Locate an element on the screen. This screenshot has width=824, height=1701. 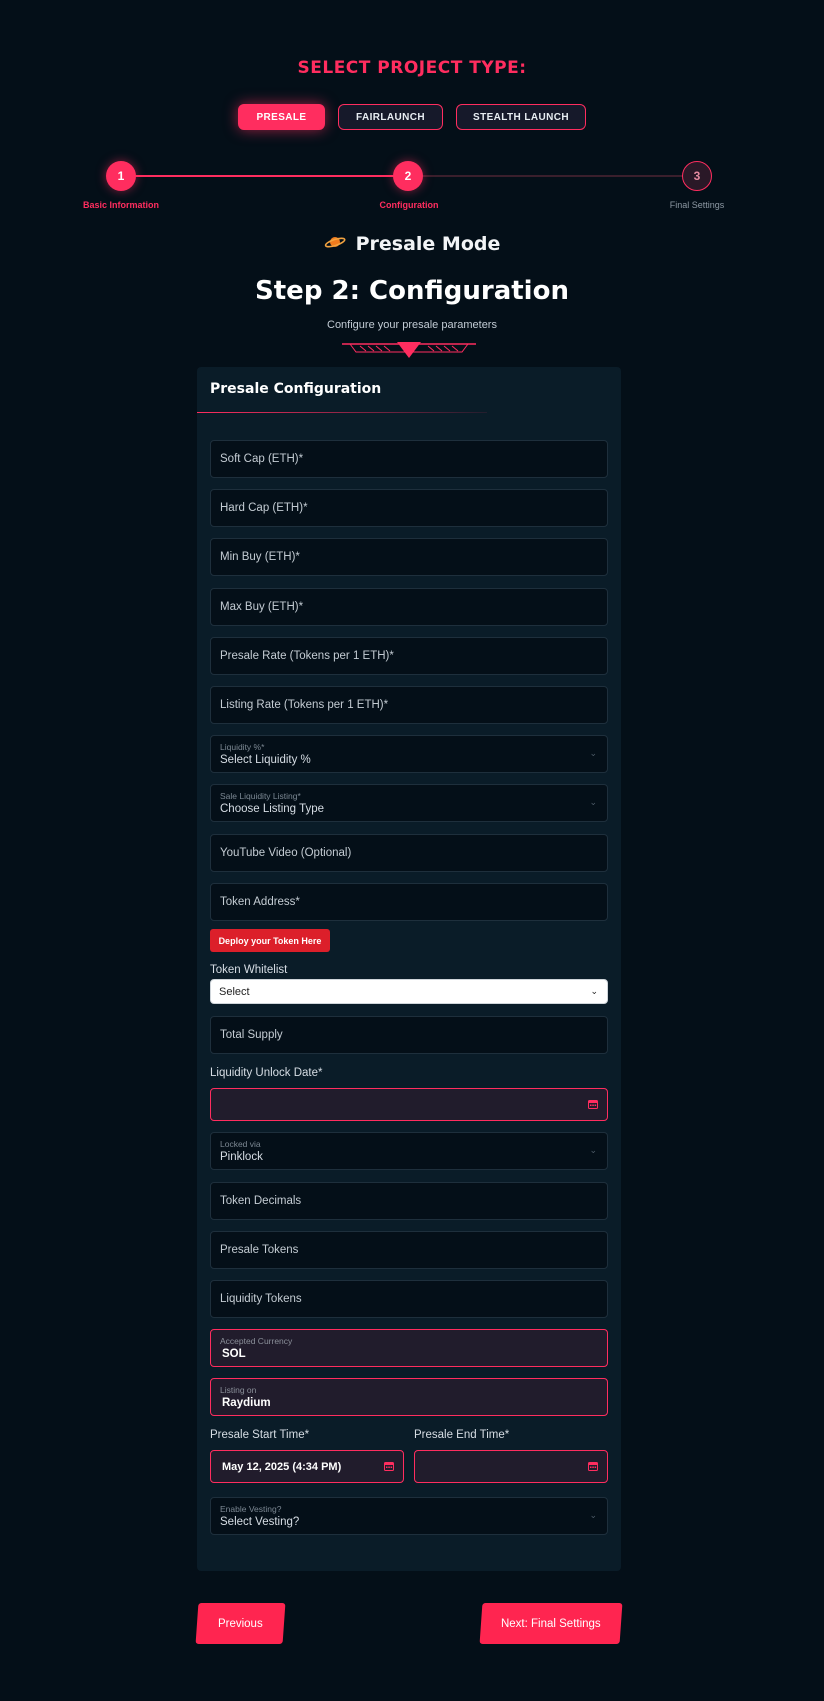
min-buy-placeholder: Min Buy (ETH)* is located at coordinates (260, 557).